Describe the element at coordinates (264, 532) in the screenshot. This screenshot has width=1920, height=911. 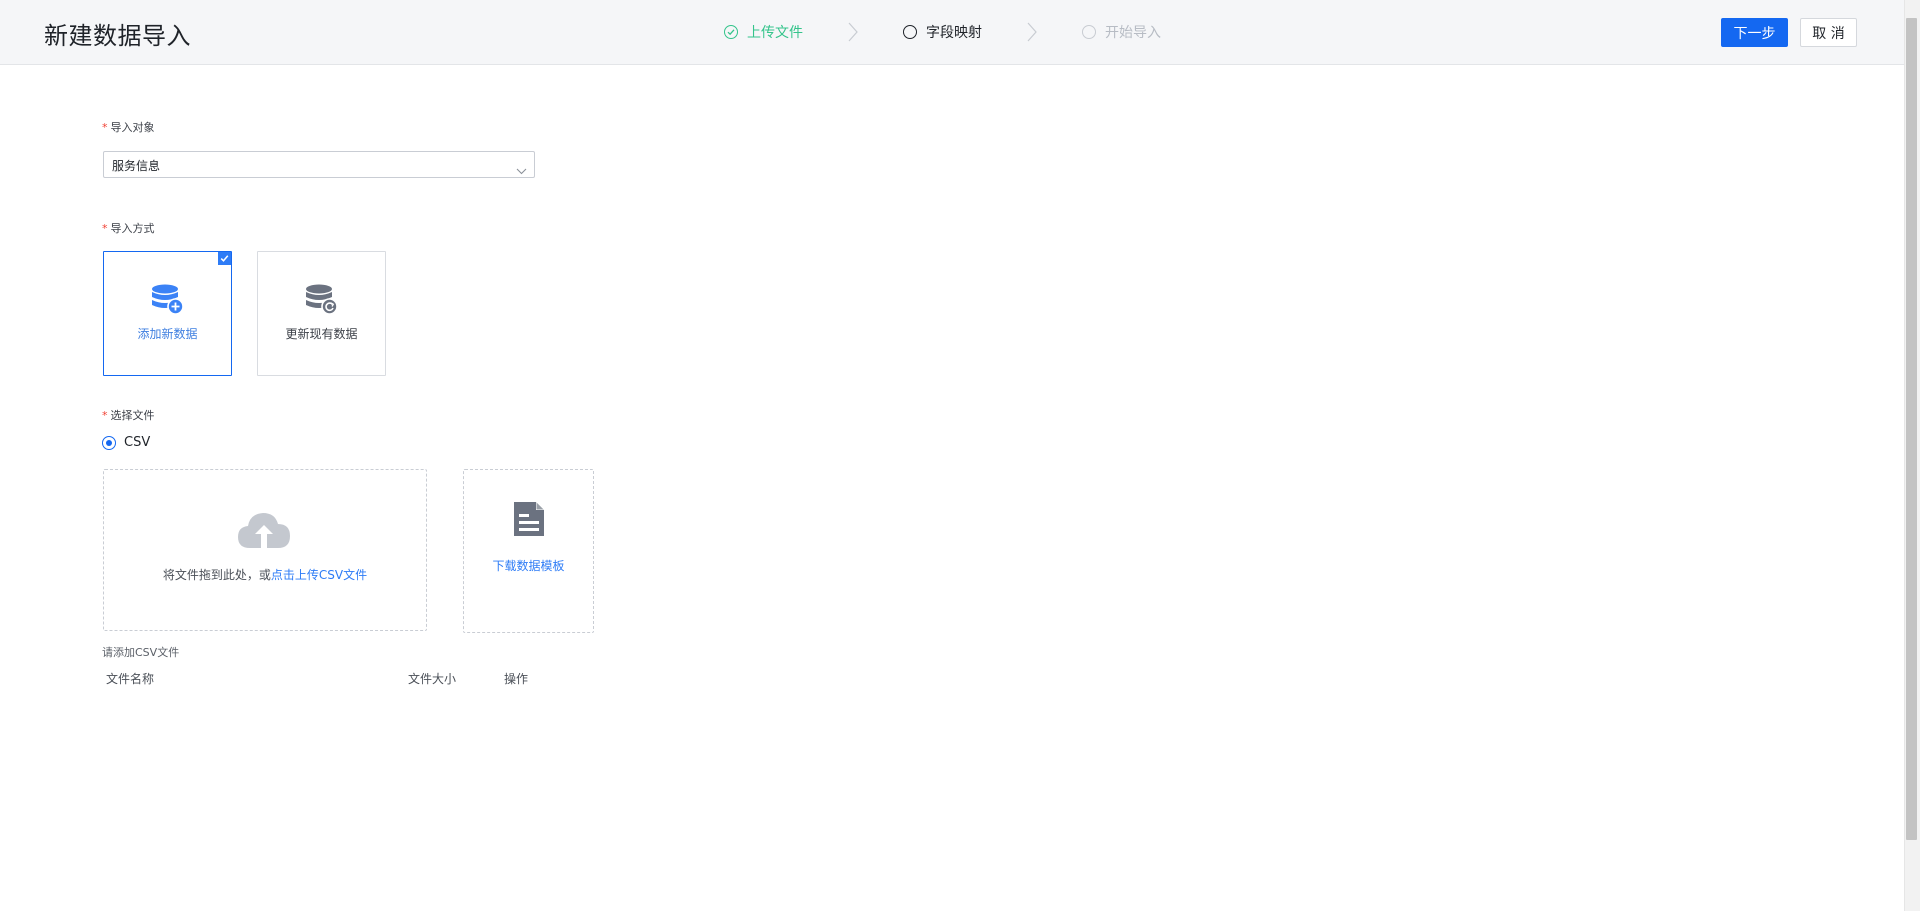
I see `cloud-upload-icon` at that location.